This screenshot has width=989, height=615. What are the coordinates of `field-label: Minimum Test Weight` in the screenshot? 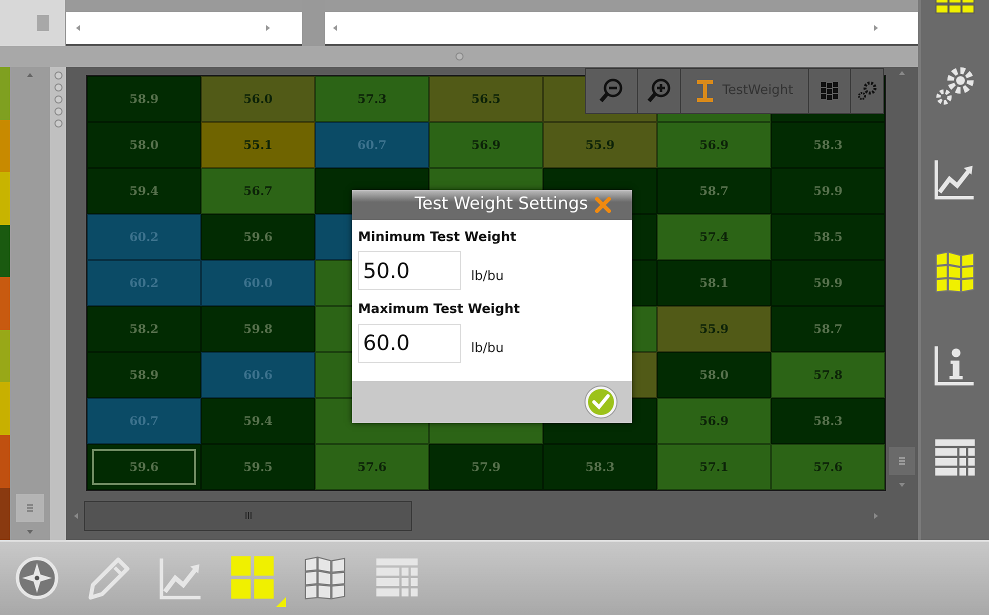 It's located at (438, 237).